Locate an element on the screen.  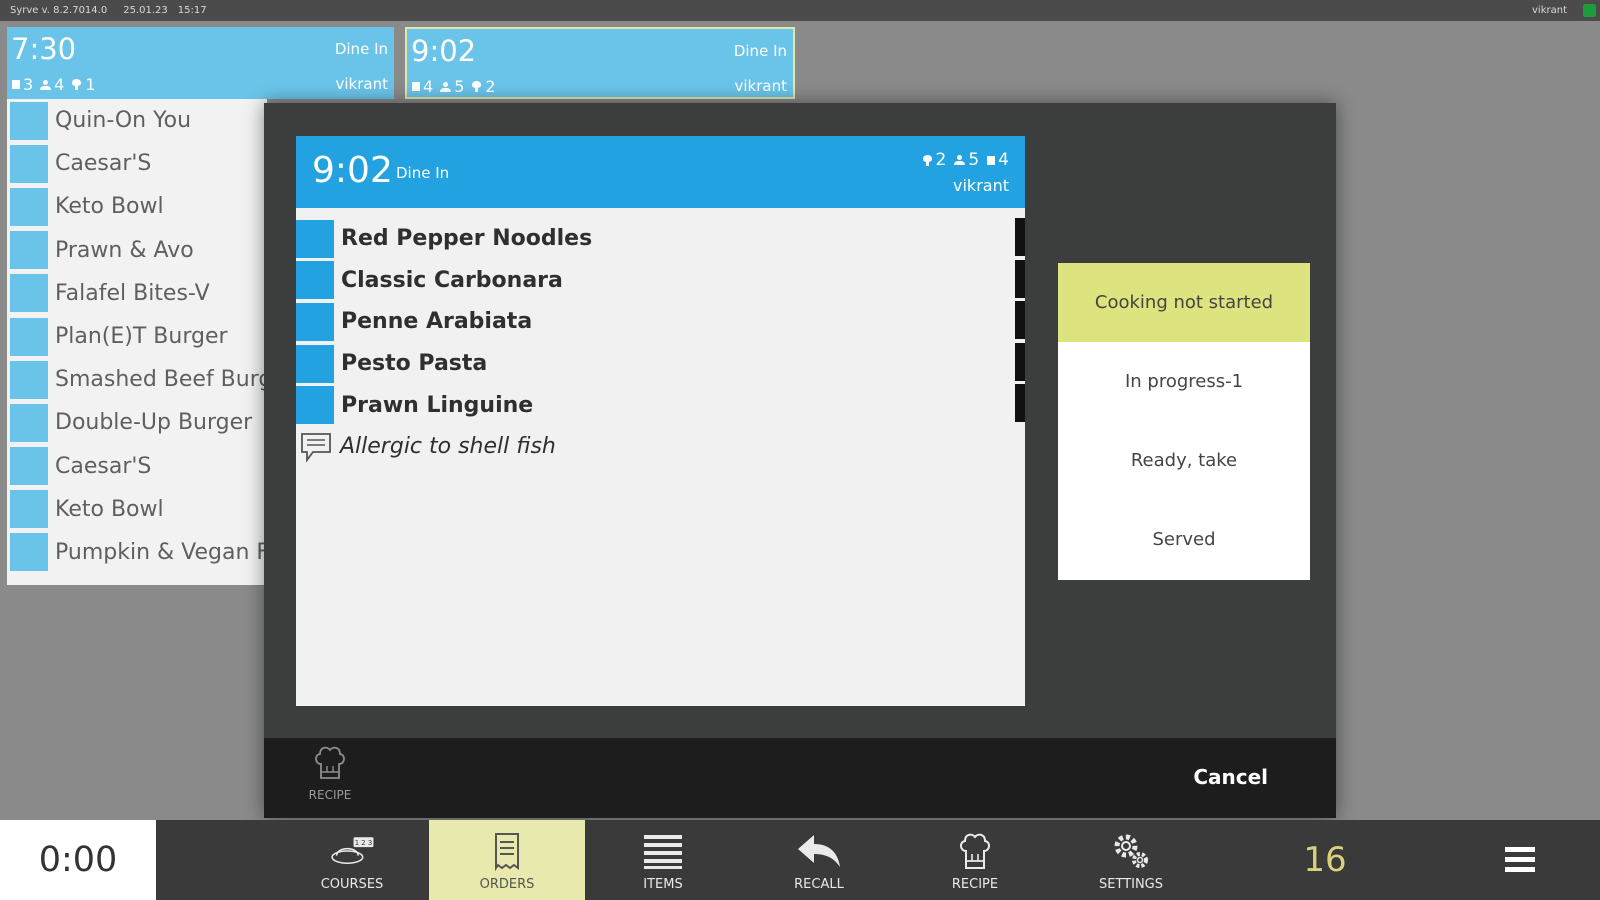
ticket-header: 9:02 Dine In 2 5 4 vikrant is located at coordinates (660, 172).